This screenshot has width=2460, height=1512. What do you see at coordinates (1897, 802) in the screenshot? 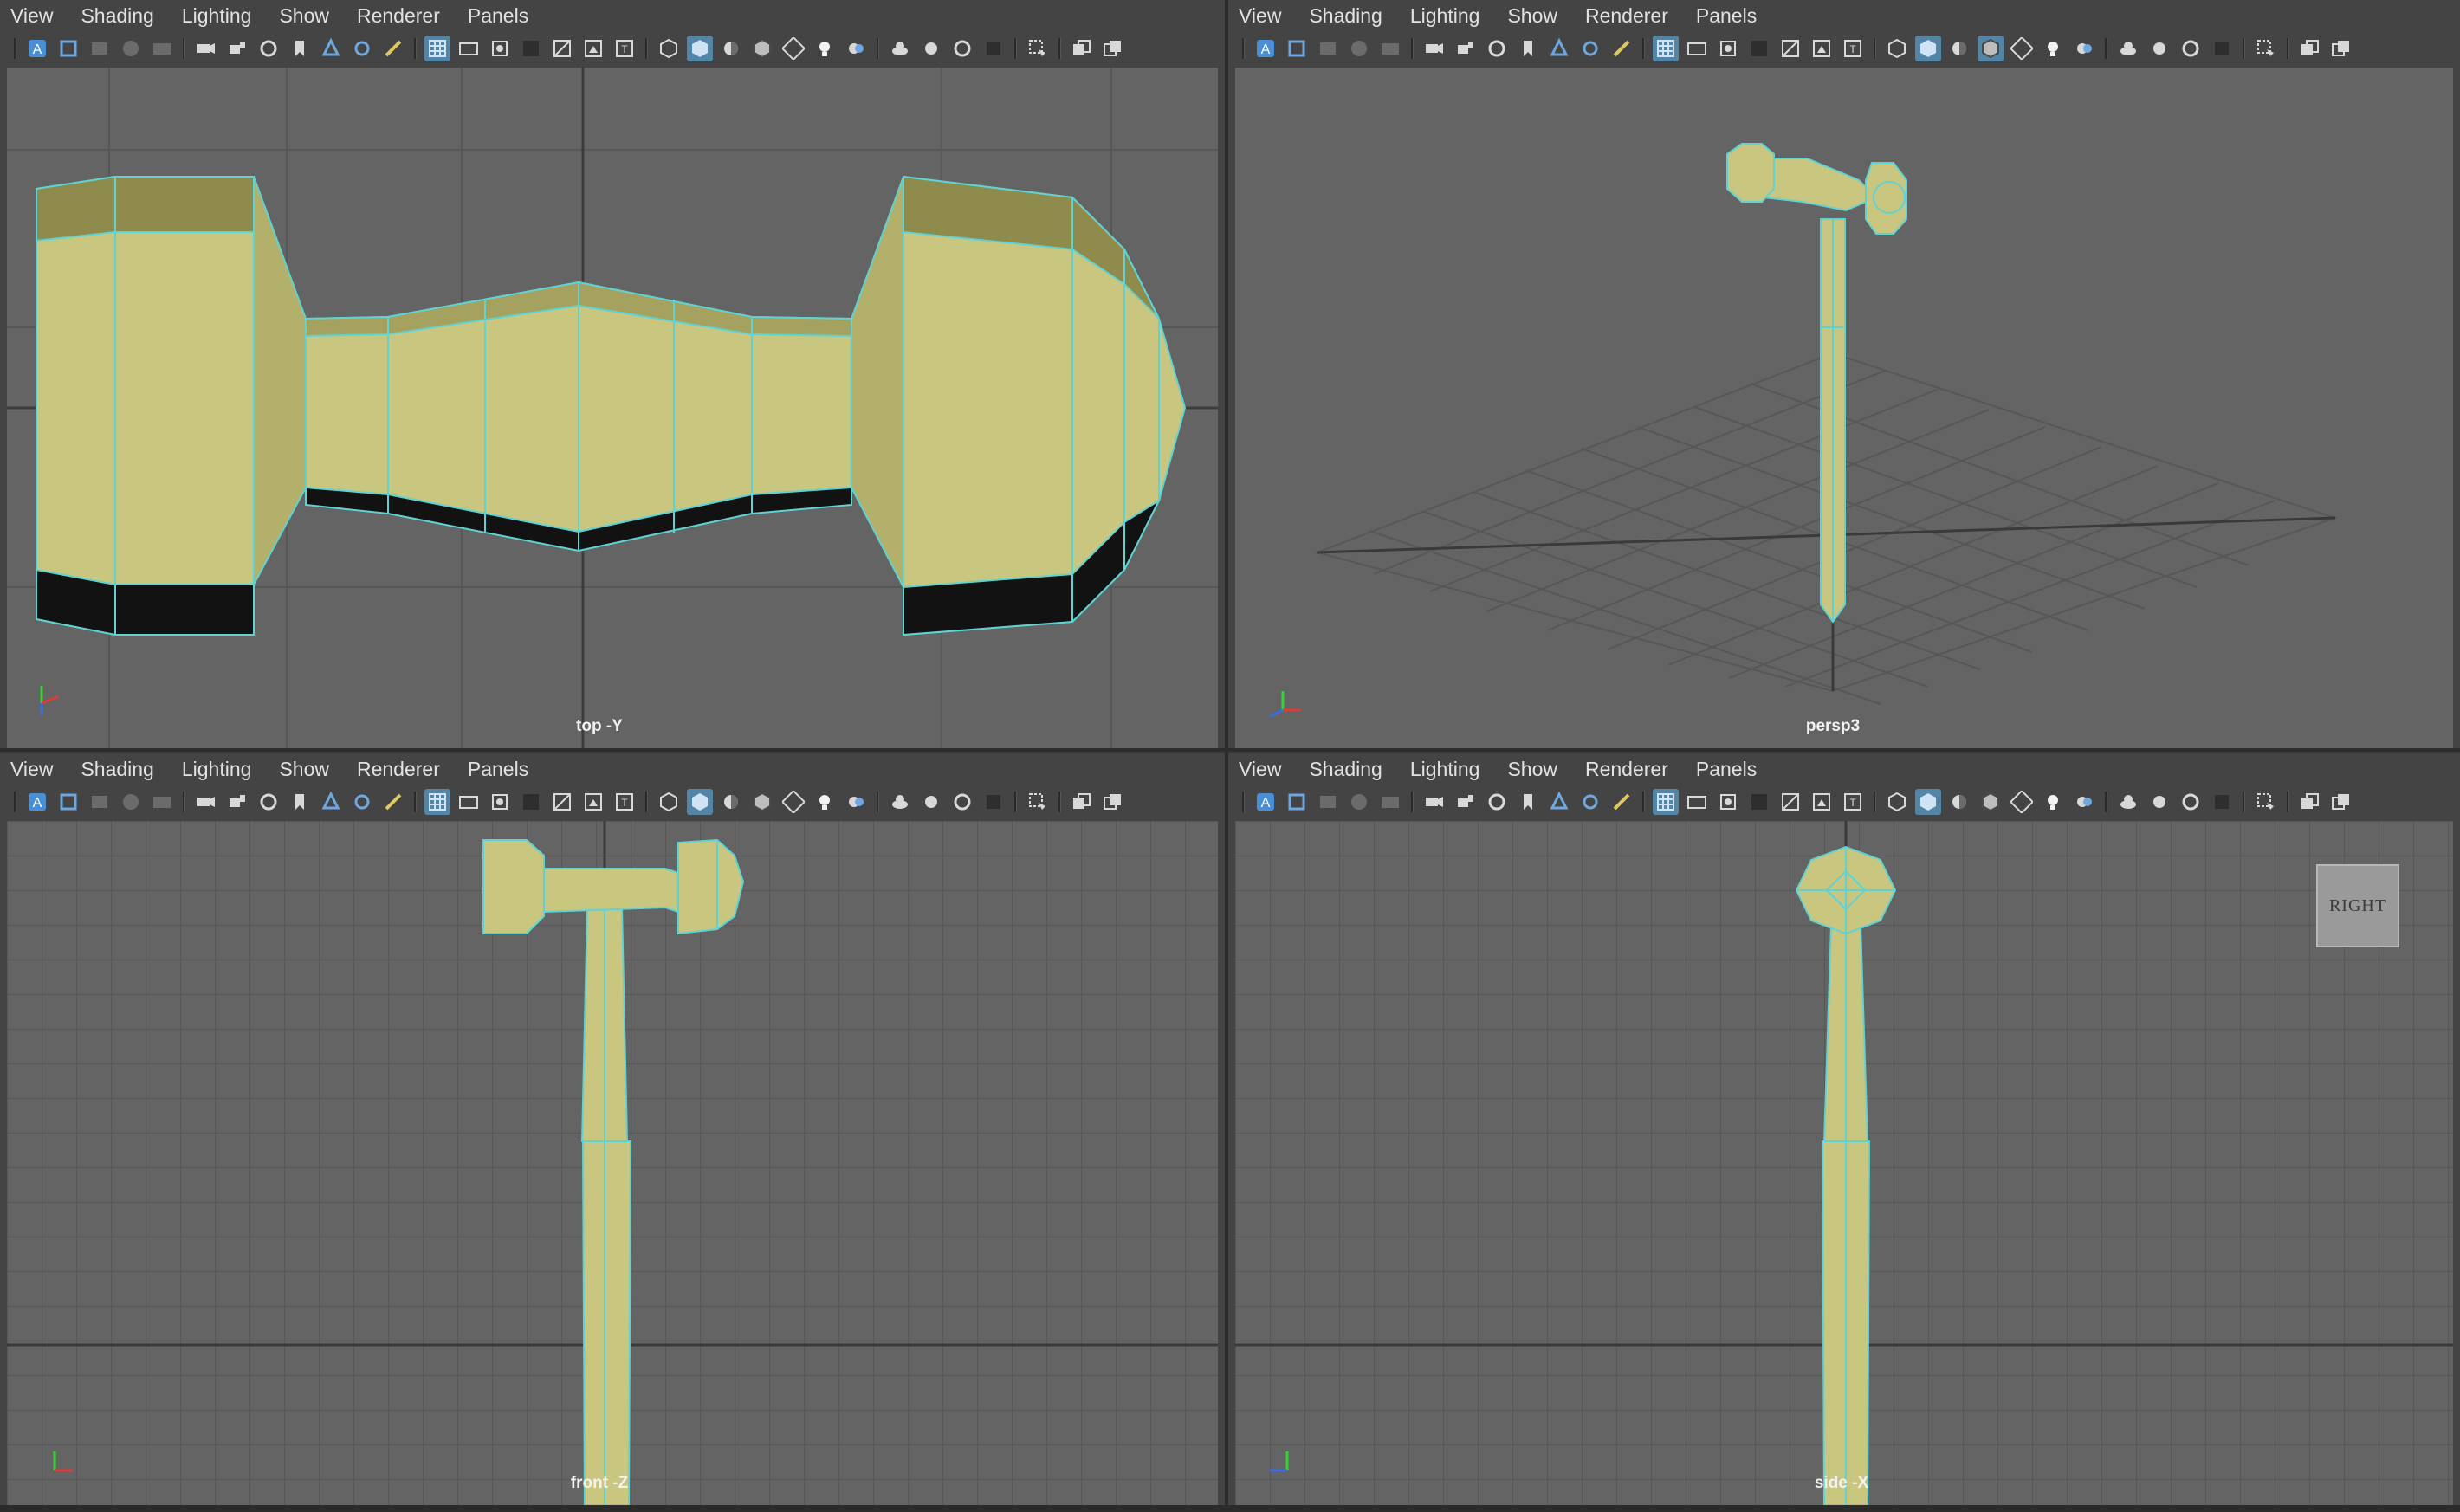
I see `wireframe-cube-icon` at bounding box center [1897, 802].